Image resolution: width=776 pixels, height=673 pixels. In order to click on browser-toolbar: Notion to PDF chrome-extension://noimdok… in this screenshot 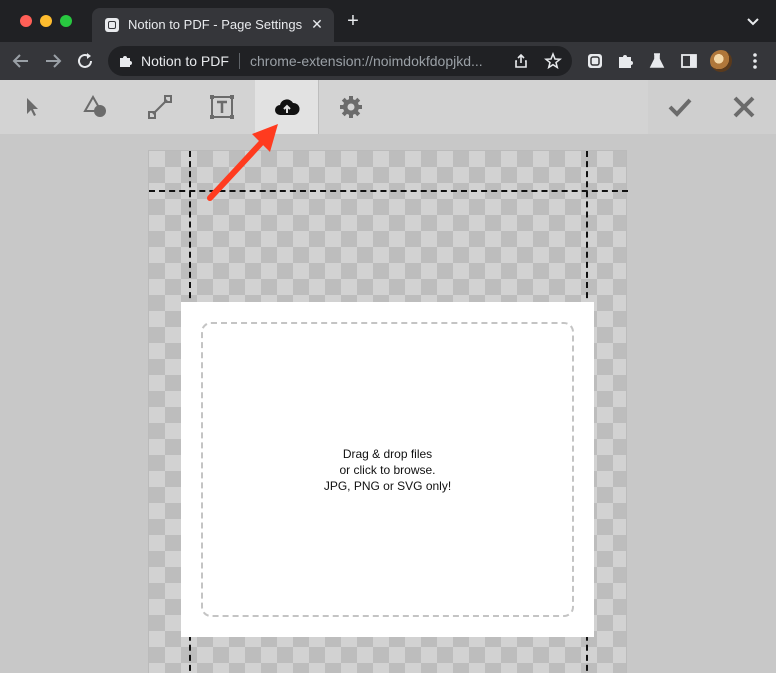, I will do `click(388, 61)`.